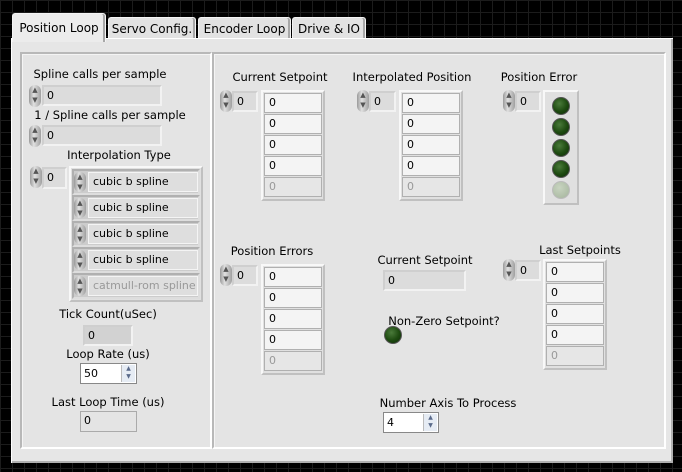  I want to click on interp-type-label: Interpolation Type, so click(119, 155).